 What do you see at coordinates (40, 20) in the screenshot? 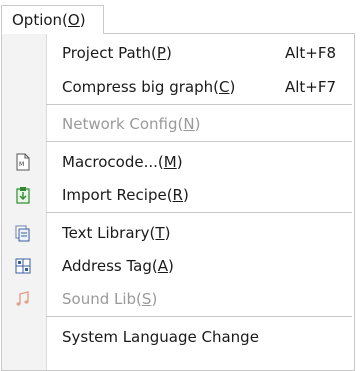
I see `menu-option-label: Option(` at bounding box center [40, 20].